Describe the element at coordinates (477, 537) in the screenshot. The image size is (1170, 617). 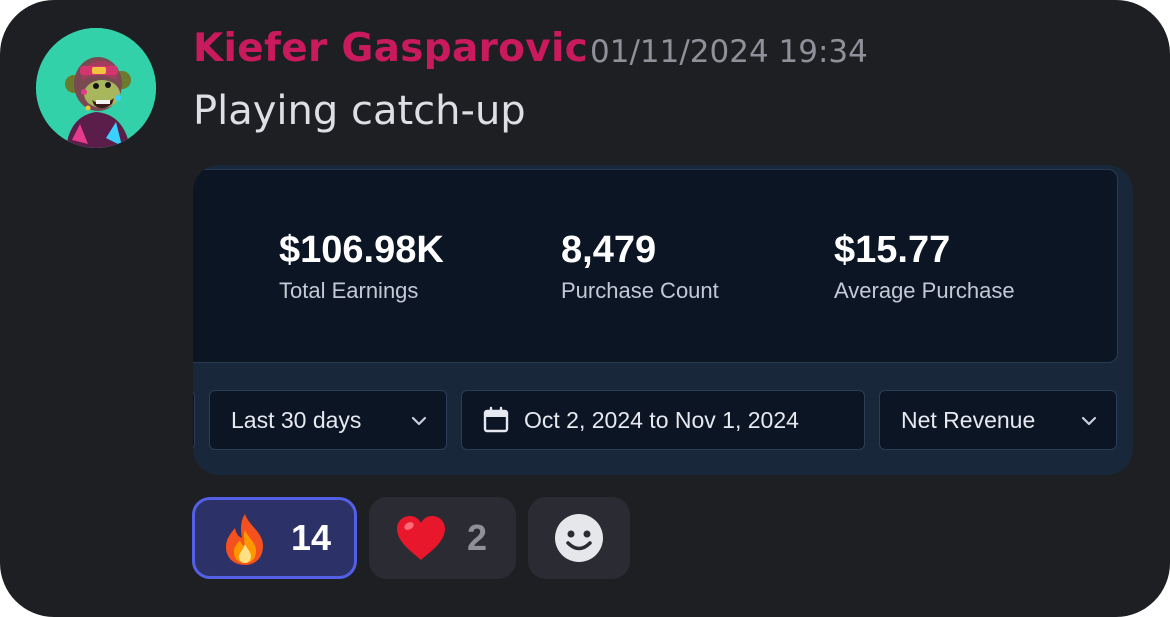
I see `reaction-count: 2` at that location.